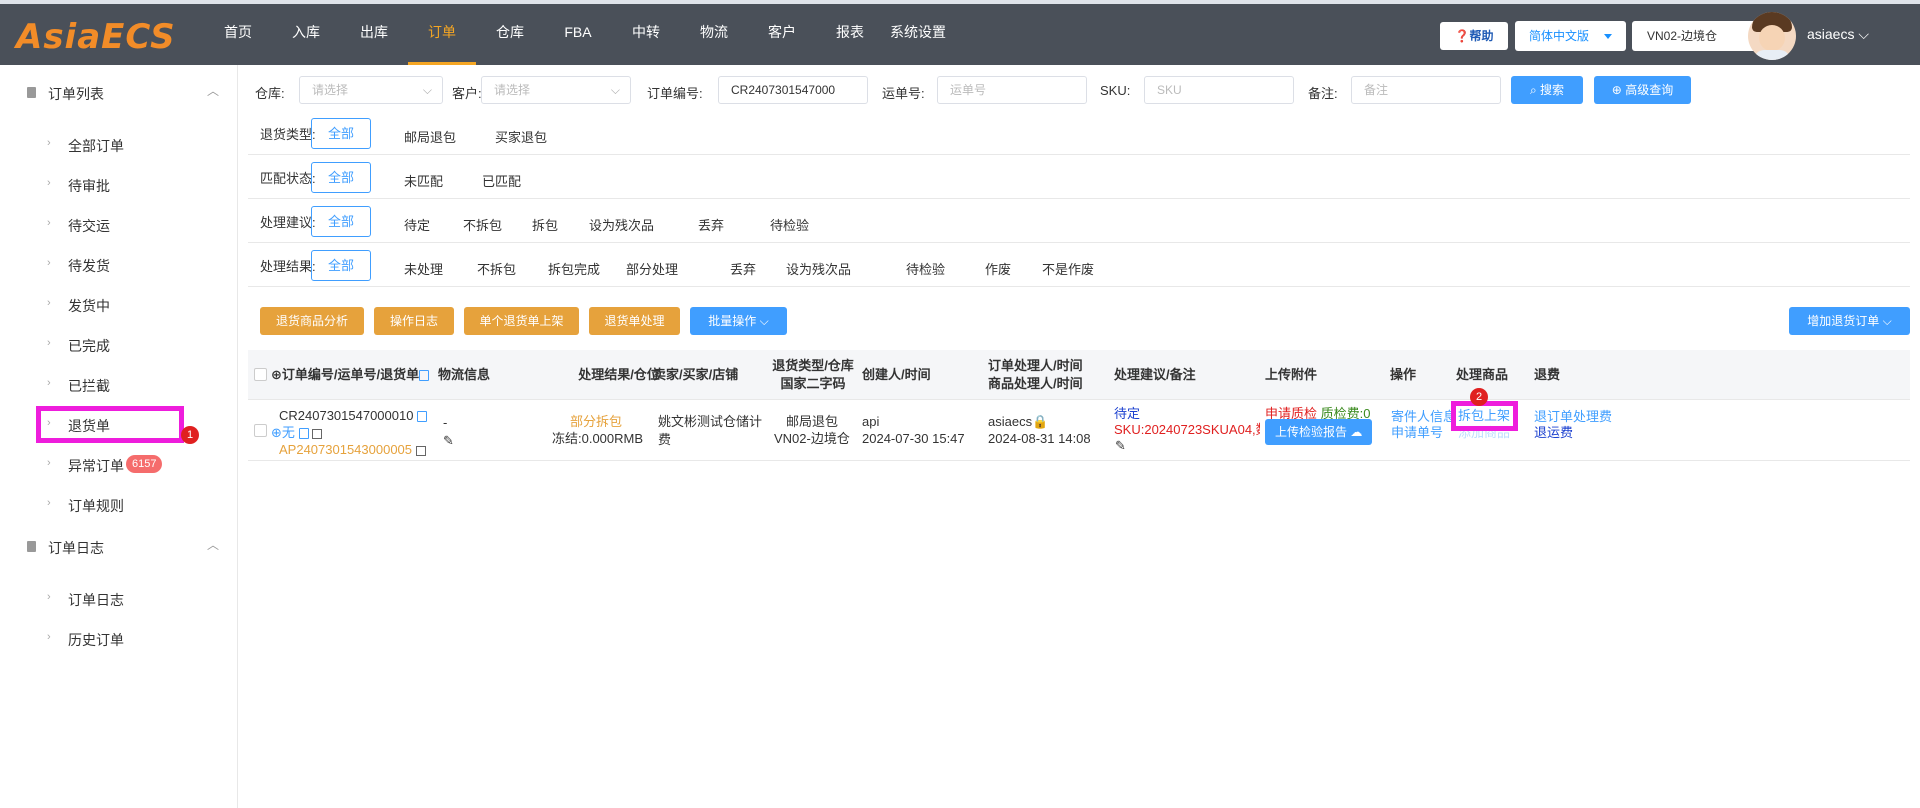  Describe the element at coordinates (675, 93) in the screenshot. I see `order-no-label: 订单编号:` at that location.